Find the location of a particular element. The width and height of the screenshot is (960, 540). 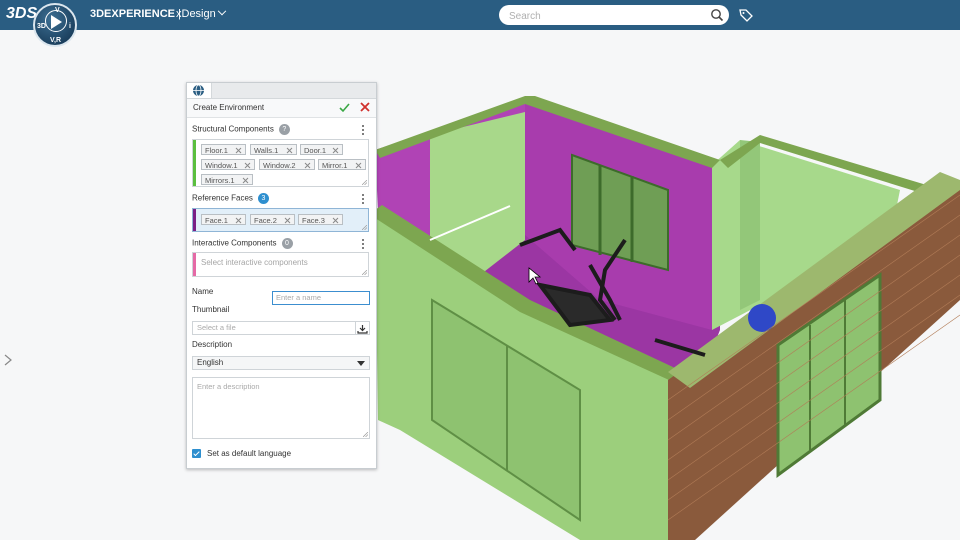

exercise-ball is located at coordinates (762, 318).